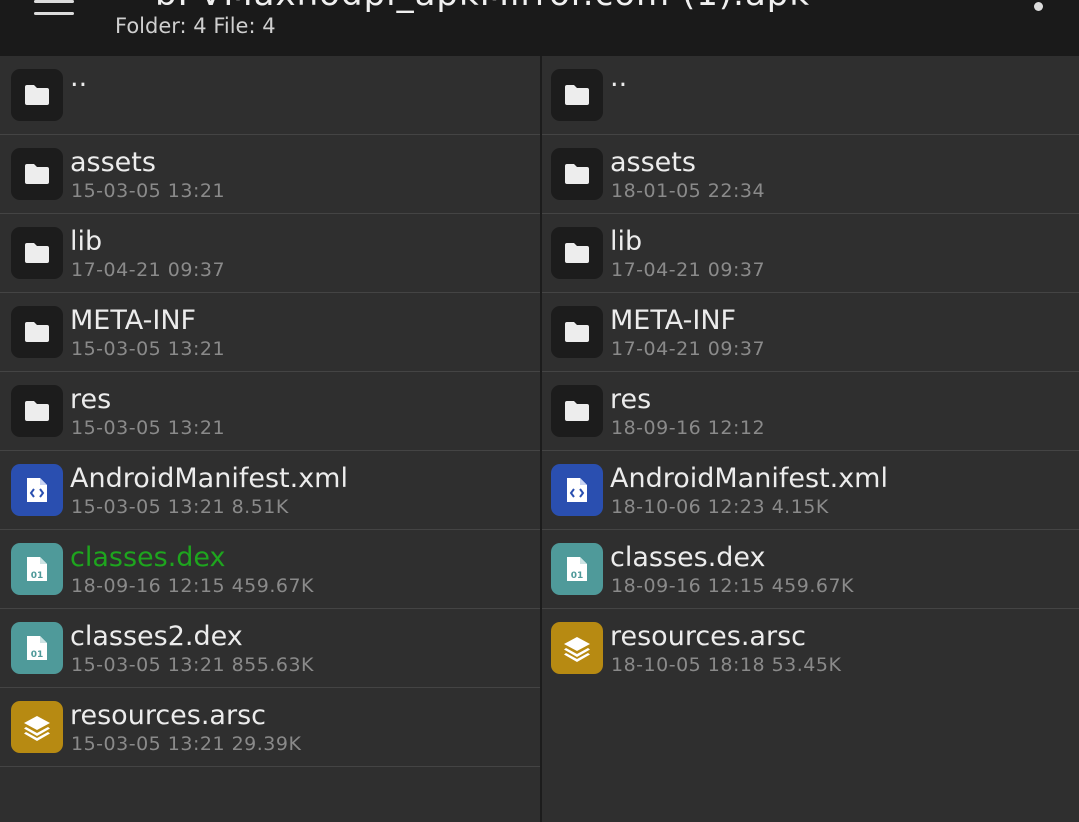  I want to click on archive-title: bPVMaxhodpi_apkMirror.com (1).apk, so click(482, 7).